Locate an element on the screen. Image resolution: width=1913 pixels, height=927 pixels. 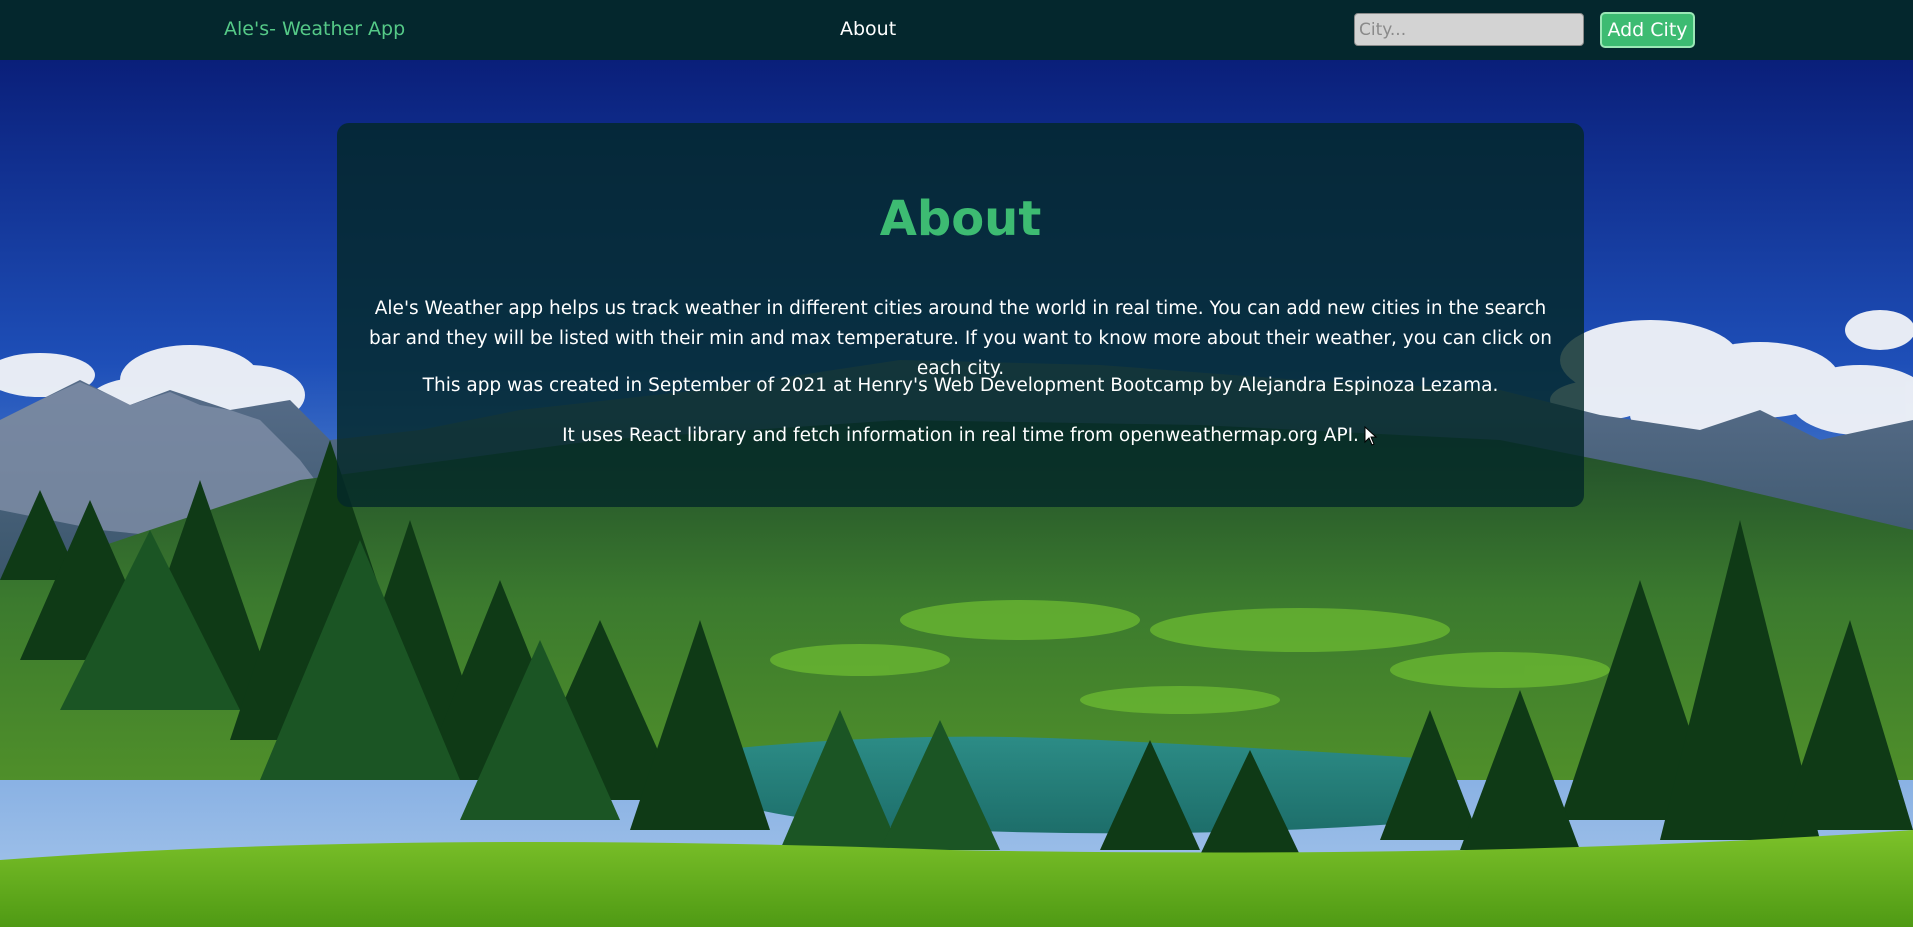
brand-link: Ale's- Weather App is located at coordinates (314, 29).